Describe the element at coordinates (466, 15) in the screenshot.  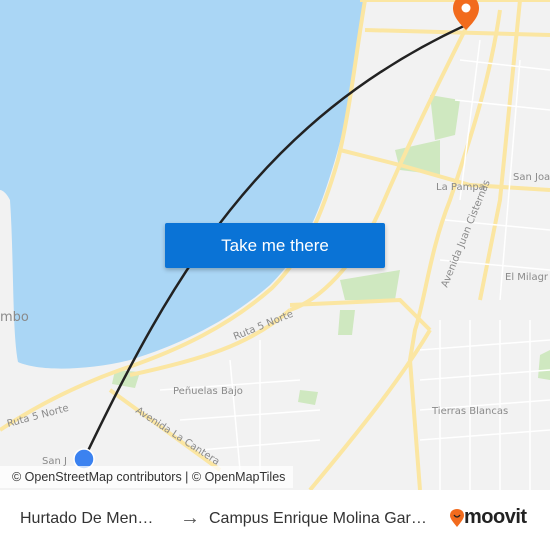
I see `destination-pin-icon` at that location.